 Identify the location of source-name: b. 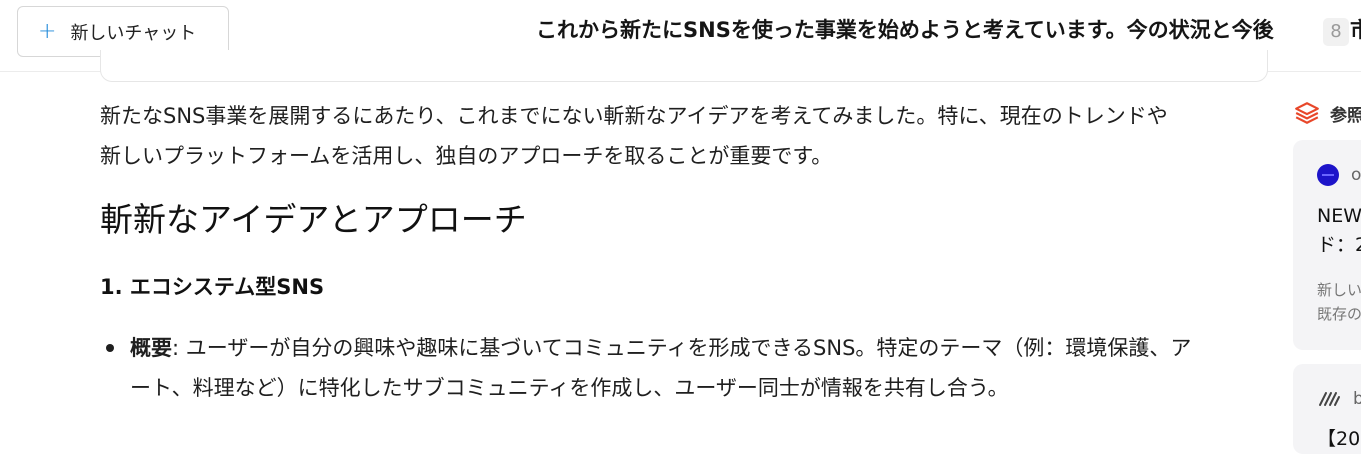
(1357, 399).